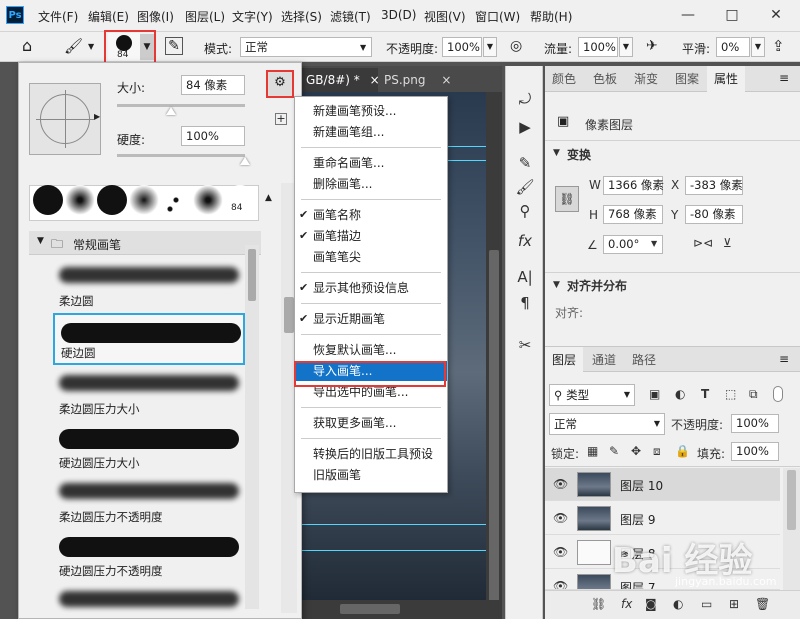  What do you see at coordinates (525, 277) in the screenshot?
I see `character-icon: A|` at bounding box center [525, 277].